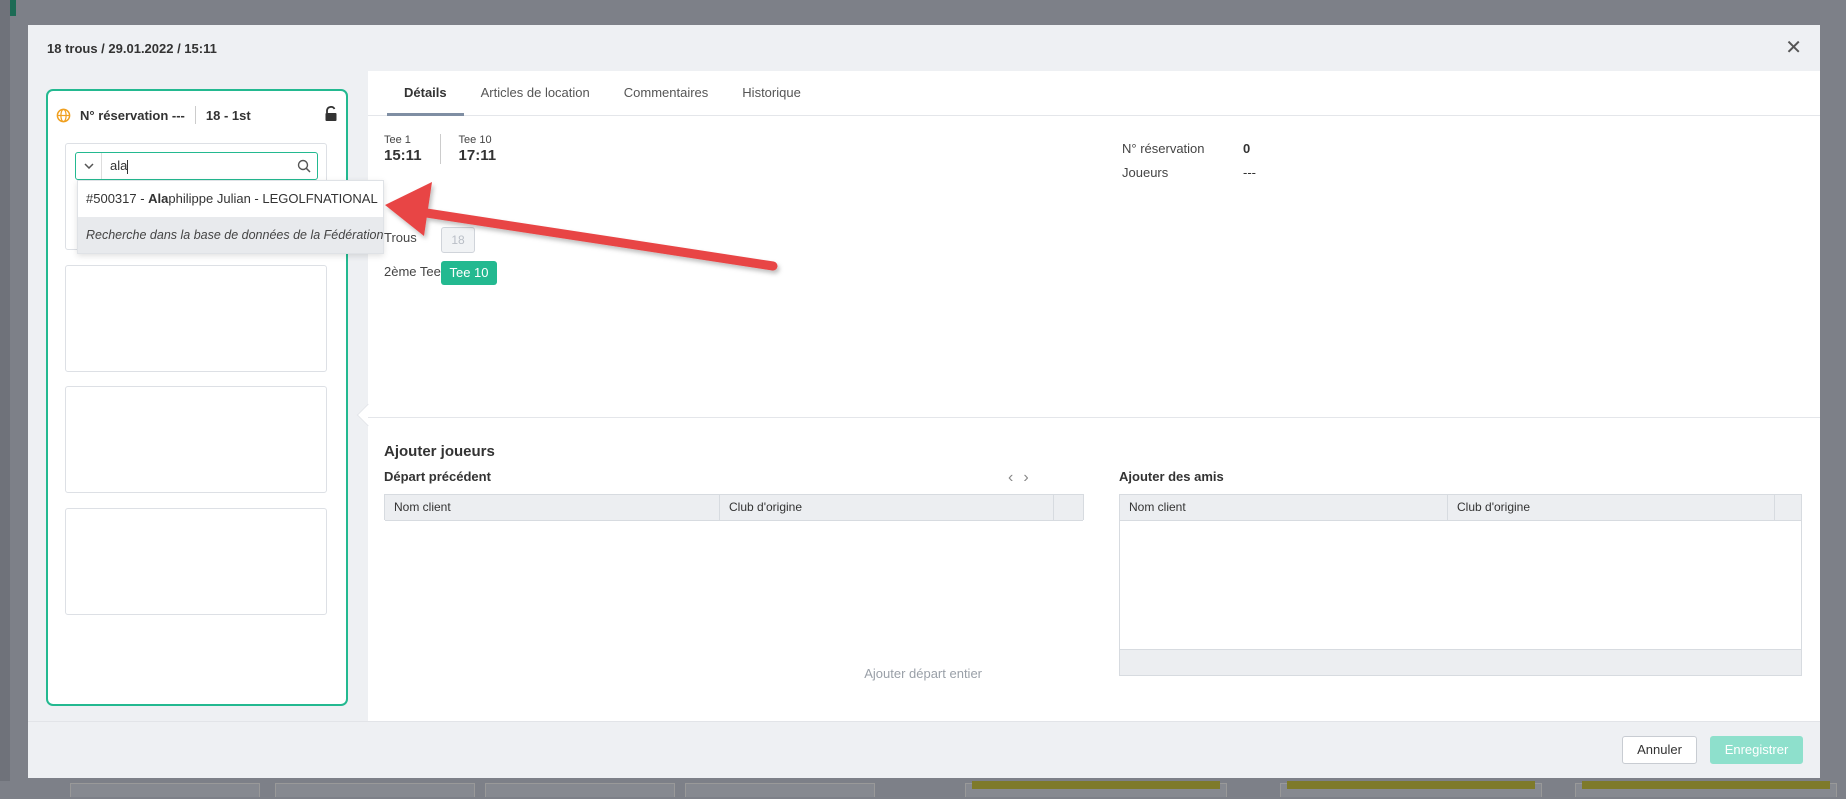 This screenshot has width=1846, height=799. What do you see at coordinates (469, 273) in the screenshot?
I see `second-tee-button: Tee 10` at bounding box center [469, 273].